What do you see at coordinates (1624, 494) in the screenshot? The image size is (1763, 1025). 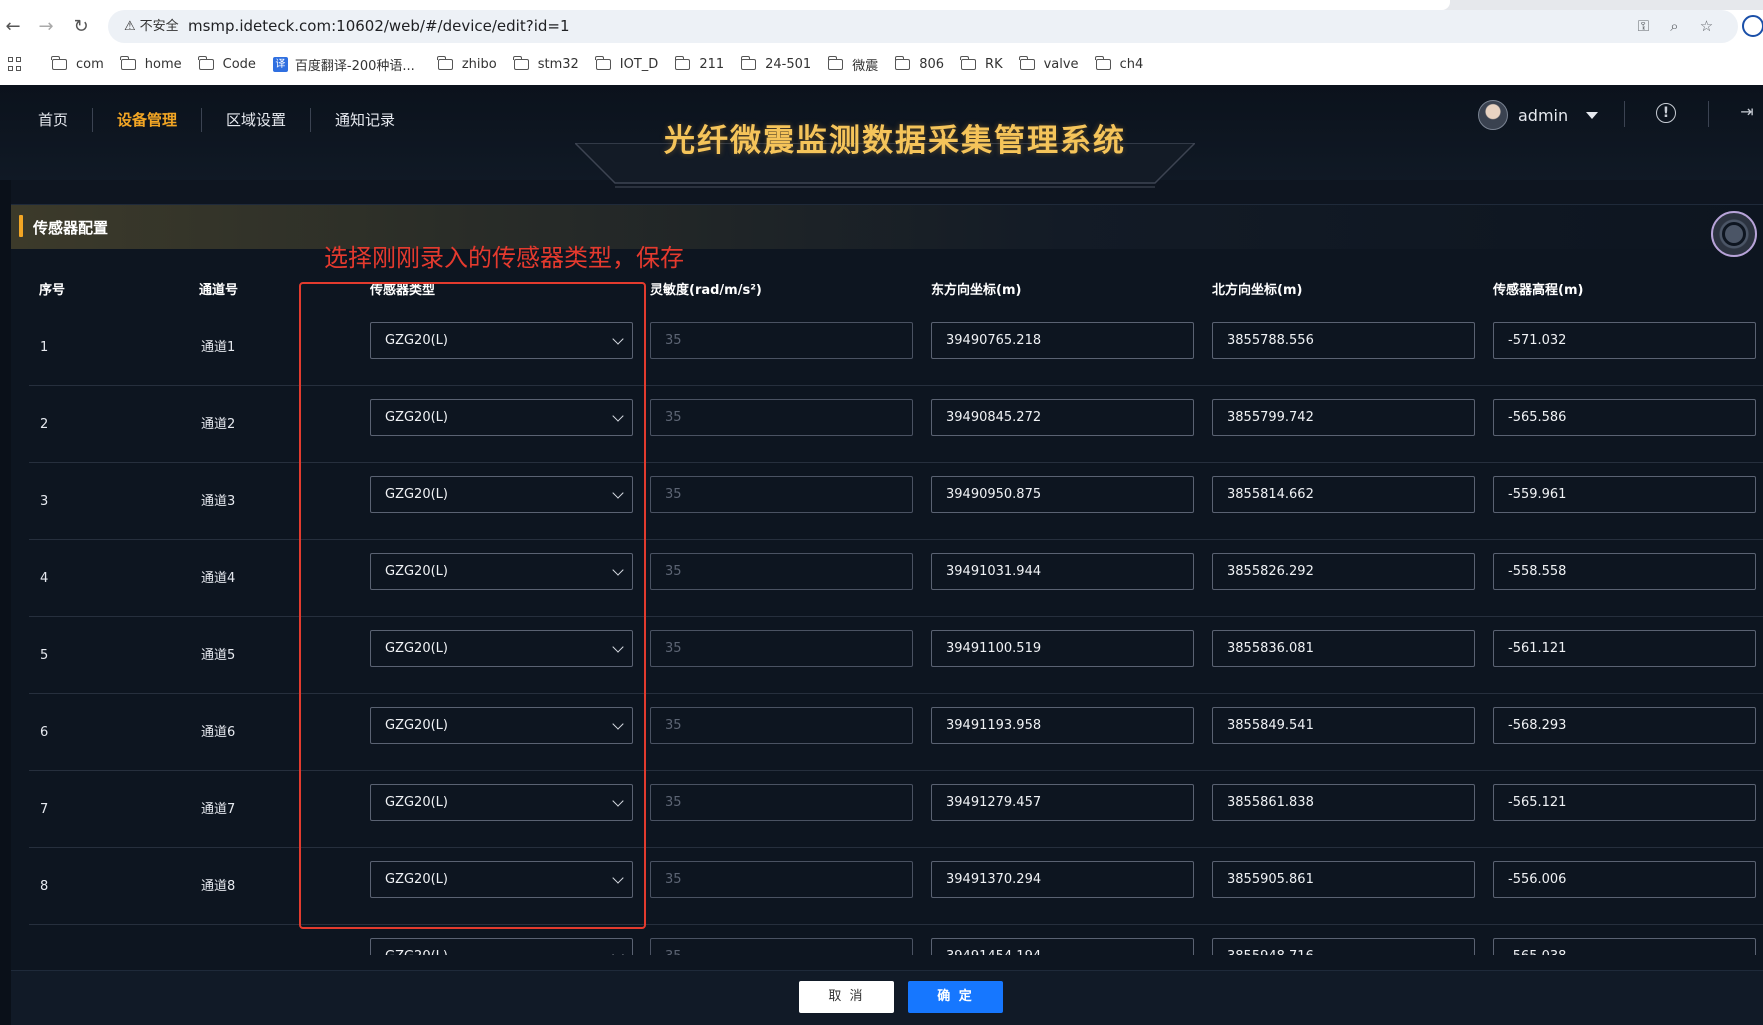 I see `elevation-input: -559.961` at bounding box center [1624, 494].